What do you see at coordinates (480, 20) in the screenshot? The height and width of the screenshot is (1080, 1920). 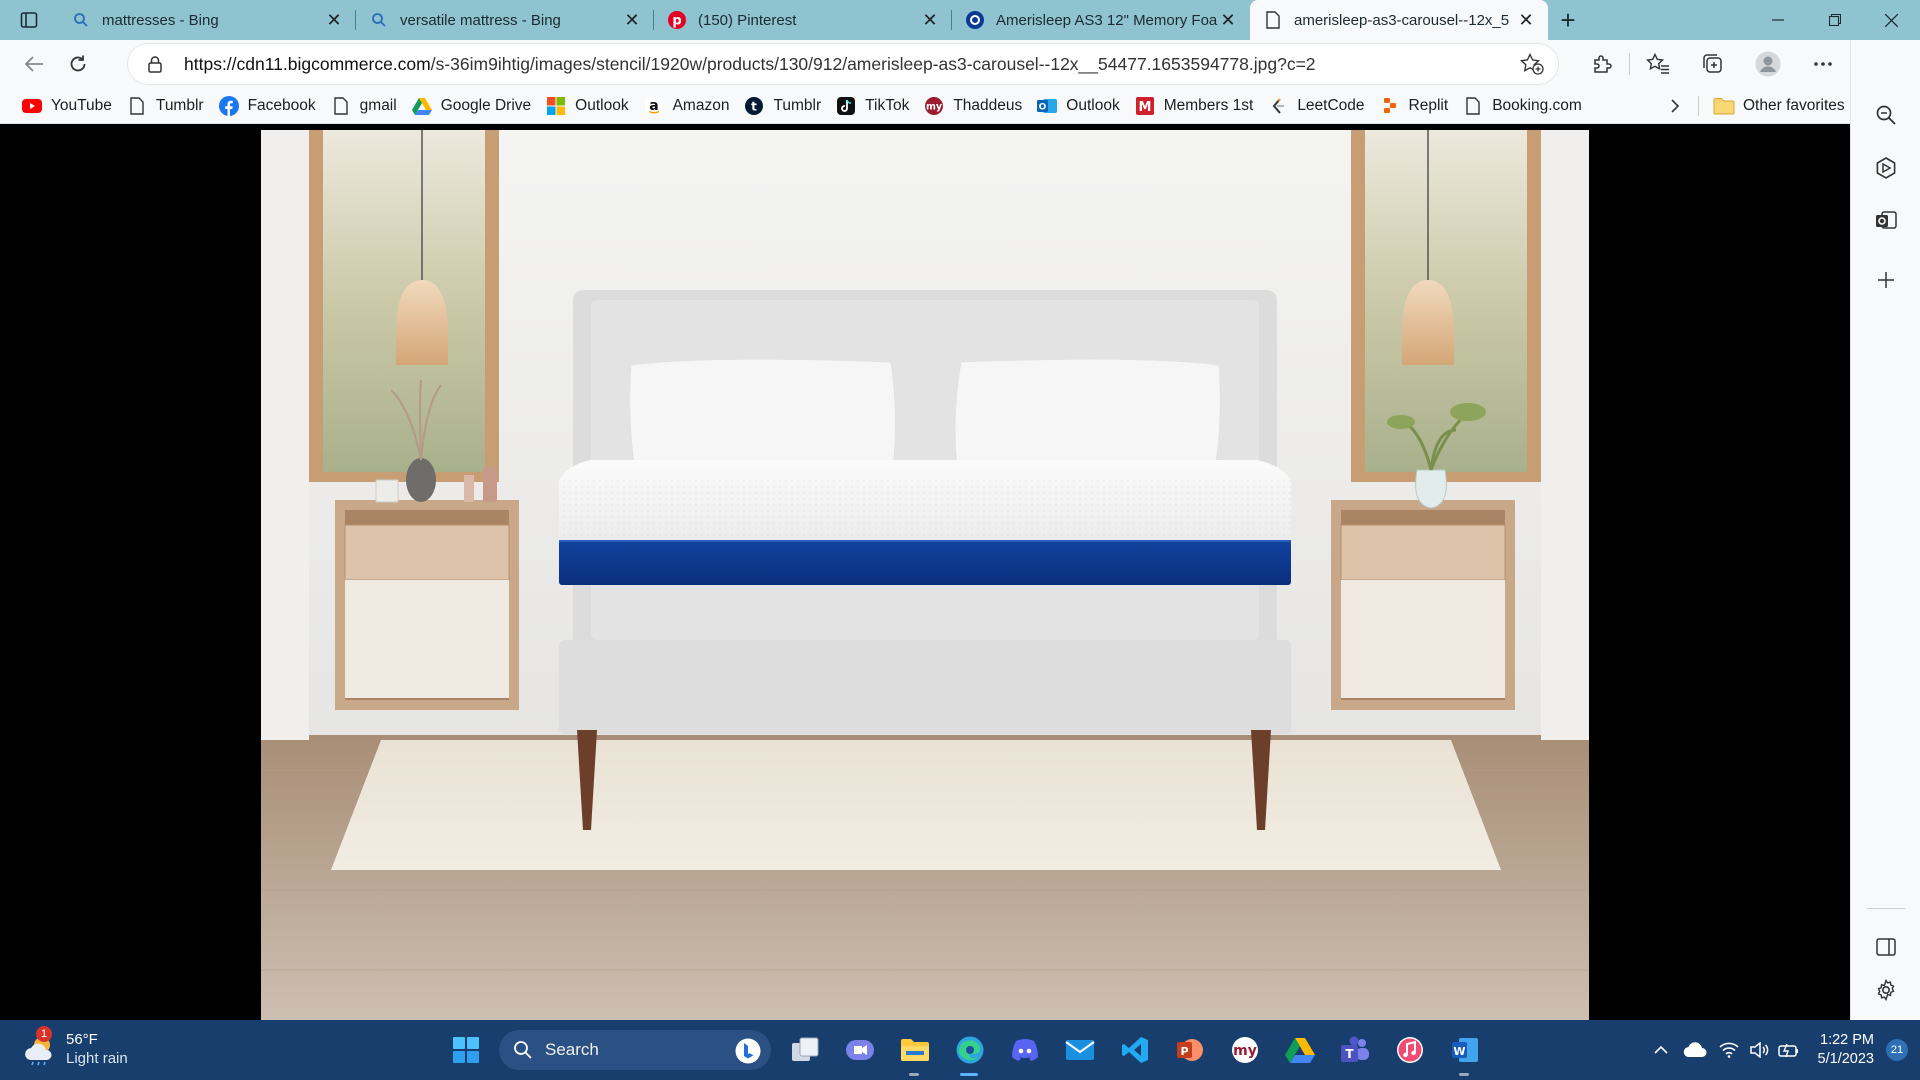 I see `tab-title: versatile mattress - Bing` at bounding box center [480, 20].